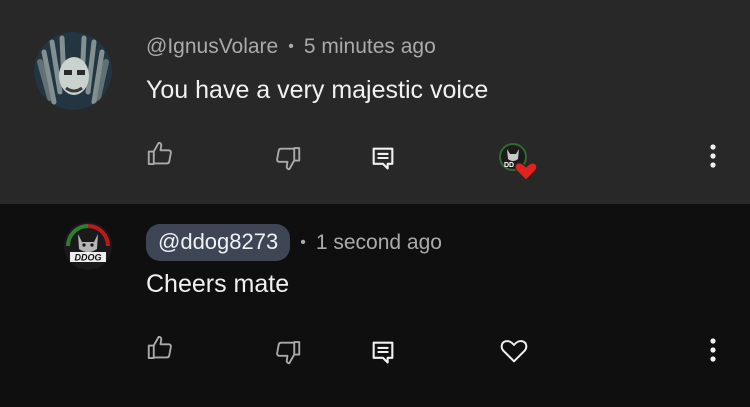 The width and height of the screenshot is (750, 407). I want to click on avatar-text: DDOG, so click(88, 258).